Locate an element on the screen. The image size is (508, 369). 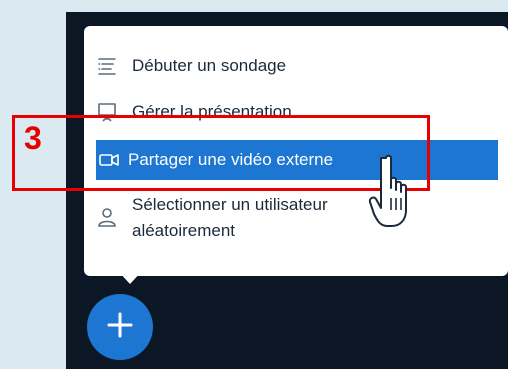
annotation-step-number: 3 is located at coordinates (33, 138).